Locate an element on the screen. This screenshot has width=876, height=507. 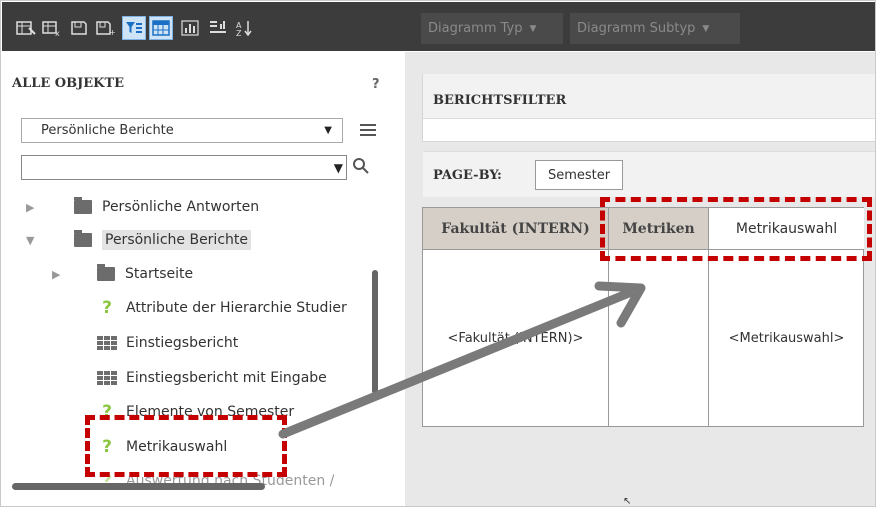
svg-text: Z is located at coordinates (239, 33).